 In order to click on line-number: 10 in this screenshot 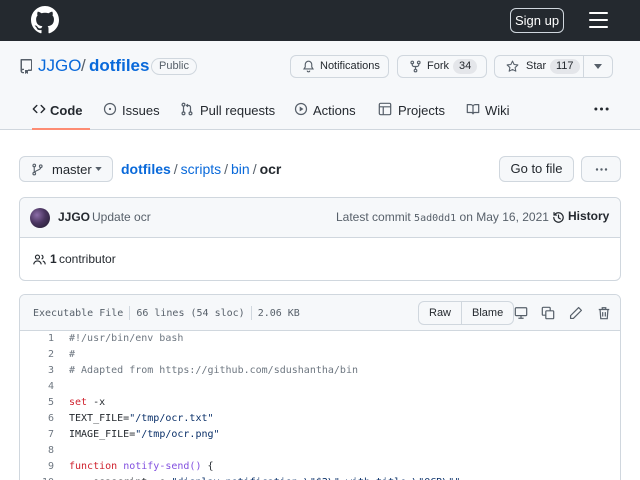, I will do `click(37, 477)`.